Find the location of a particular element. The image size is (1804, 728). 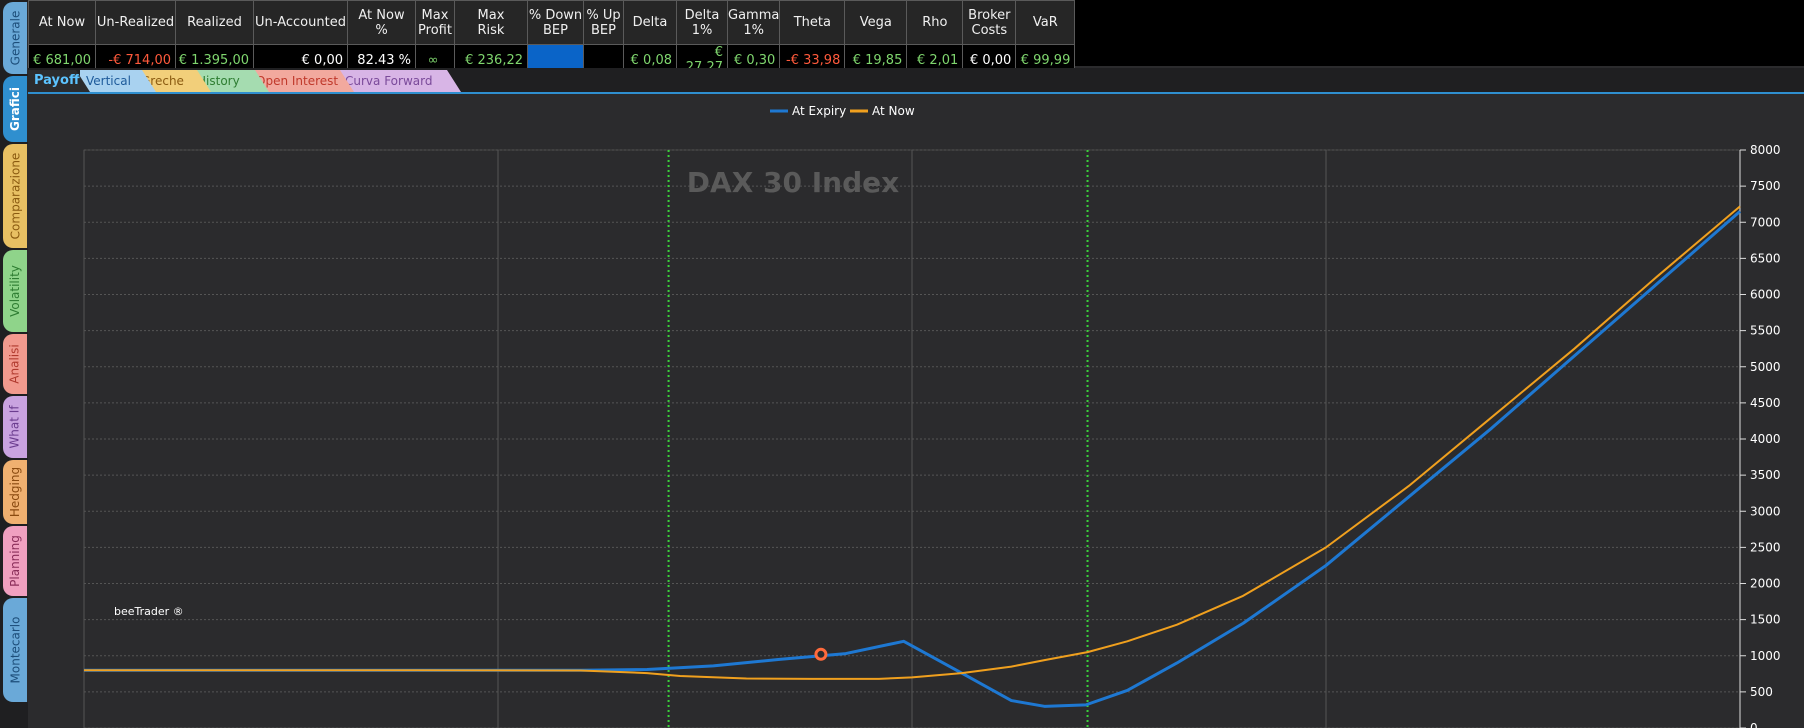

side-tab-label: Grafici is located at coordinates (15, 109).